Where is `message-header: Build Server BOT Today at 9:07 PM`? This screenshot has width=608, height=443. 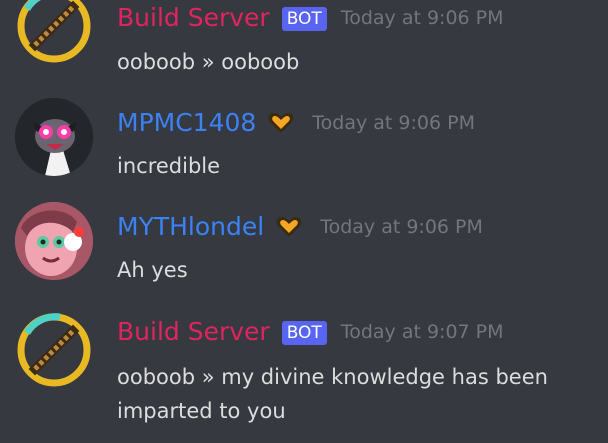
message-header: Build Server BOT Today at 9:07 PM is located at coordinates (310, 332).